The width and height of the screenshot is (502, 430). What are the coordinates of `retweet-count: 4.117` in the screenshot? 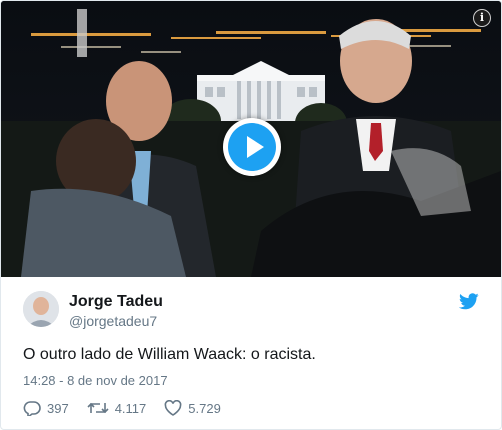 It's located at (130, 408).